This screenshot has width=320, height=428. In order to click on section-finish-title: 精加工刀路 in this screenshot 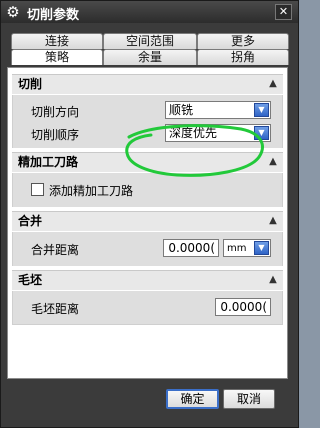, I will do `click(48, 162)`.